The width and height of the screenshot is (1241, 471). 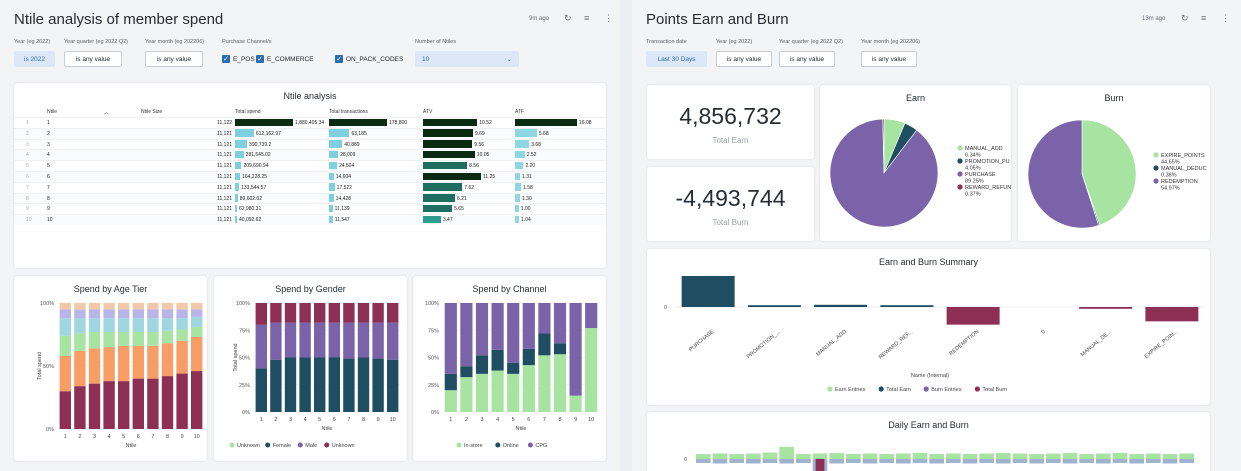 What do you see at coordinates (237, 187) in the screenshot?
I see `cell-spend-bar` at bounding box center [237, 187].